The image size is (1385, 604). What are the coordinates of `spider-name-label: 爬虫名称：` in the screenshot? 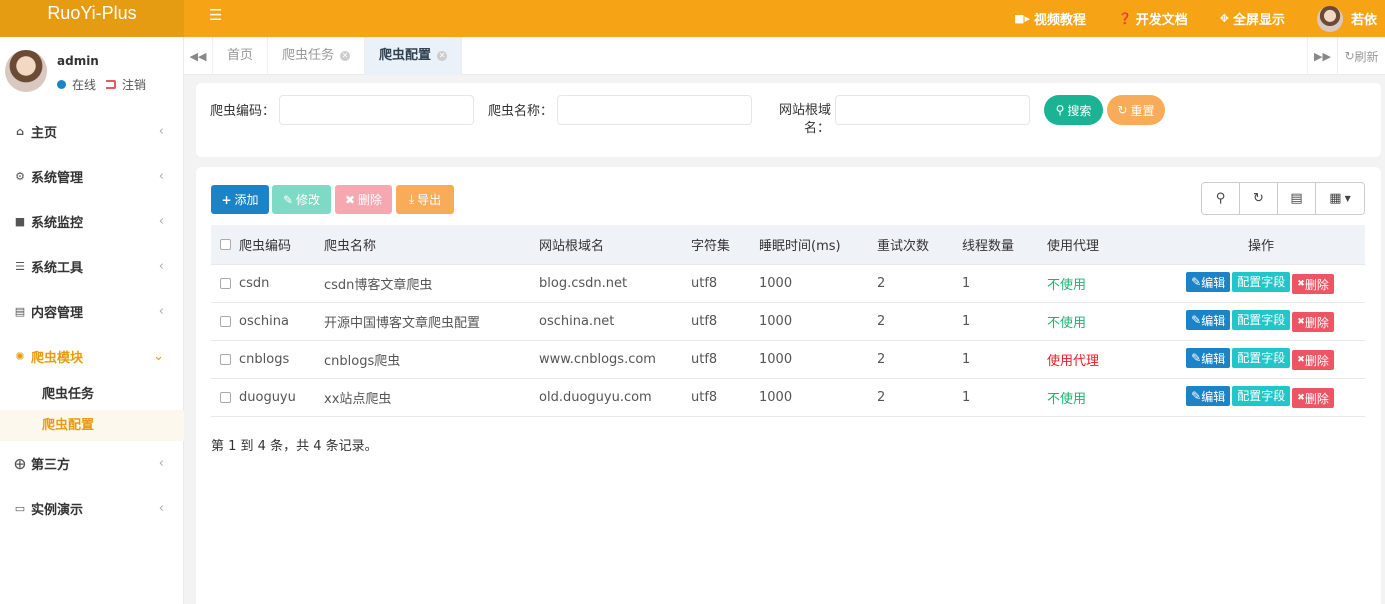 It's located at (521, 111).